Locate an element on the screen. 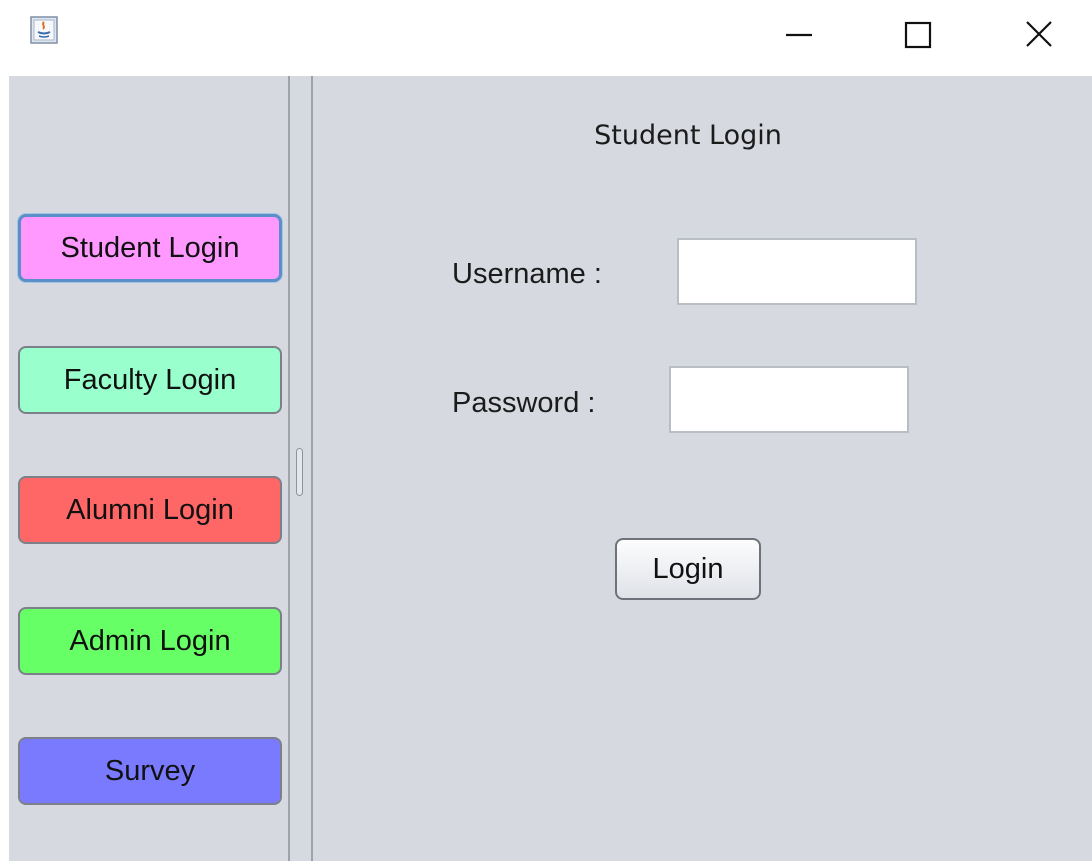 This screenshot has width=1092, height=861. title-bar is located at coordinates (546, 38).